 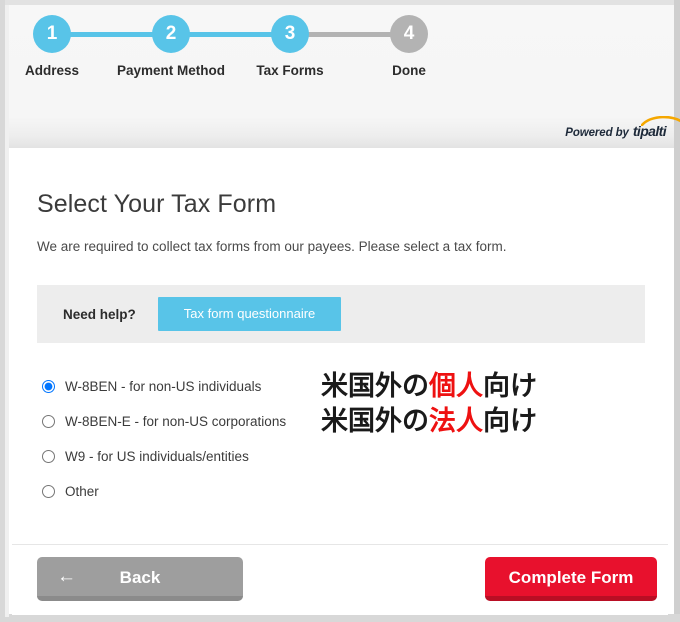 I want to click on step-item-tax-forms: 3 Tax Forms, so click(x=290, y=46).